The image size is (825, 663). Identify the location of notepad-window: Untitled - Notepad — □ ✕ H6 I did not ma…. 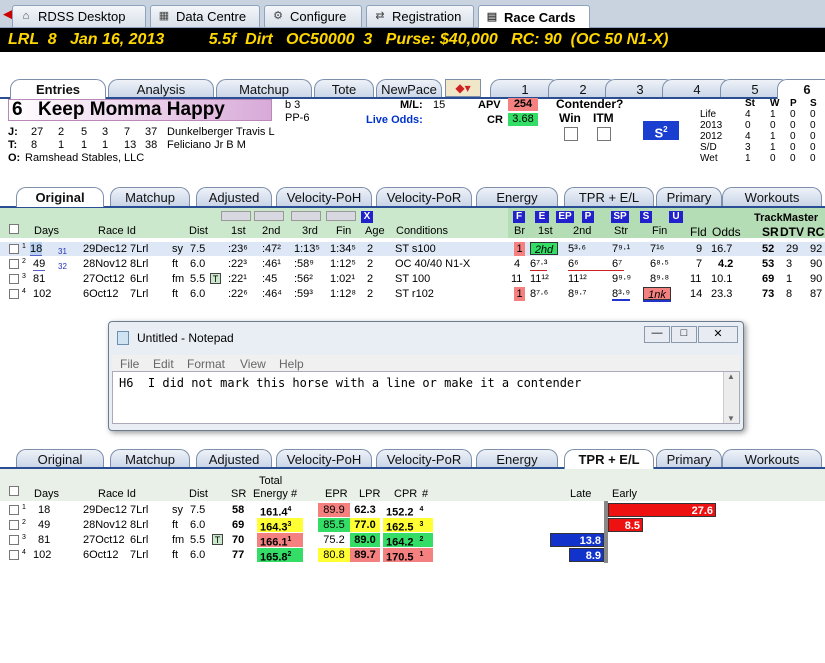
(426, 376).